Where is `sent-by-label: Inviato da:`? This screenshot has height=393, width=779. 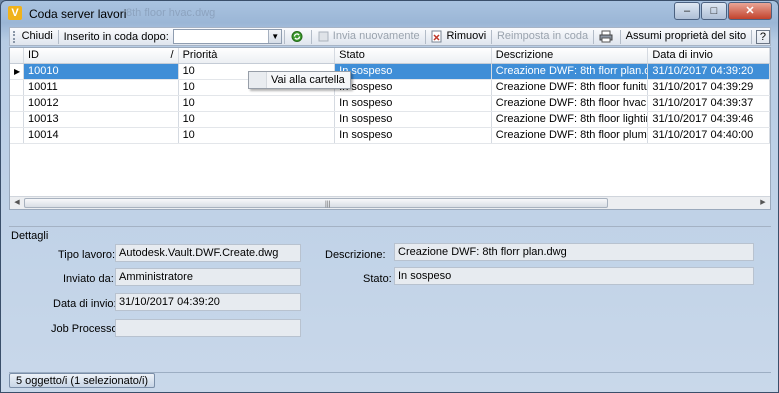 sent-by-label: Inviato da: is located at coordinates (88, 279).